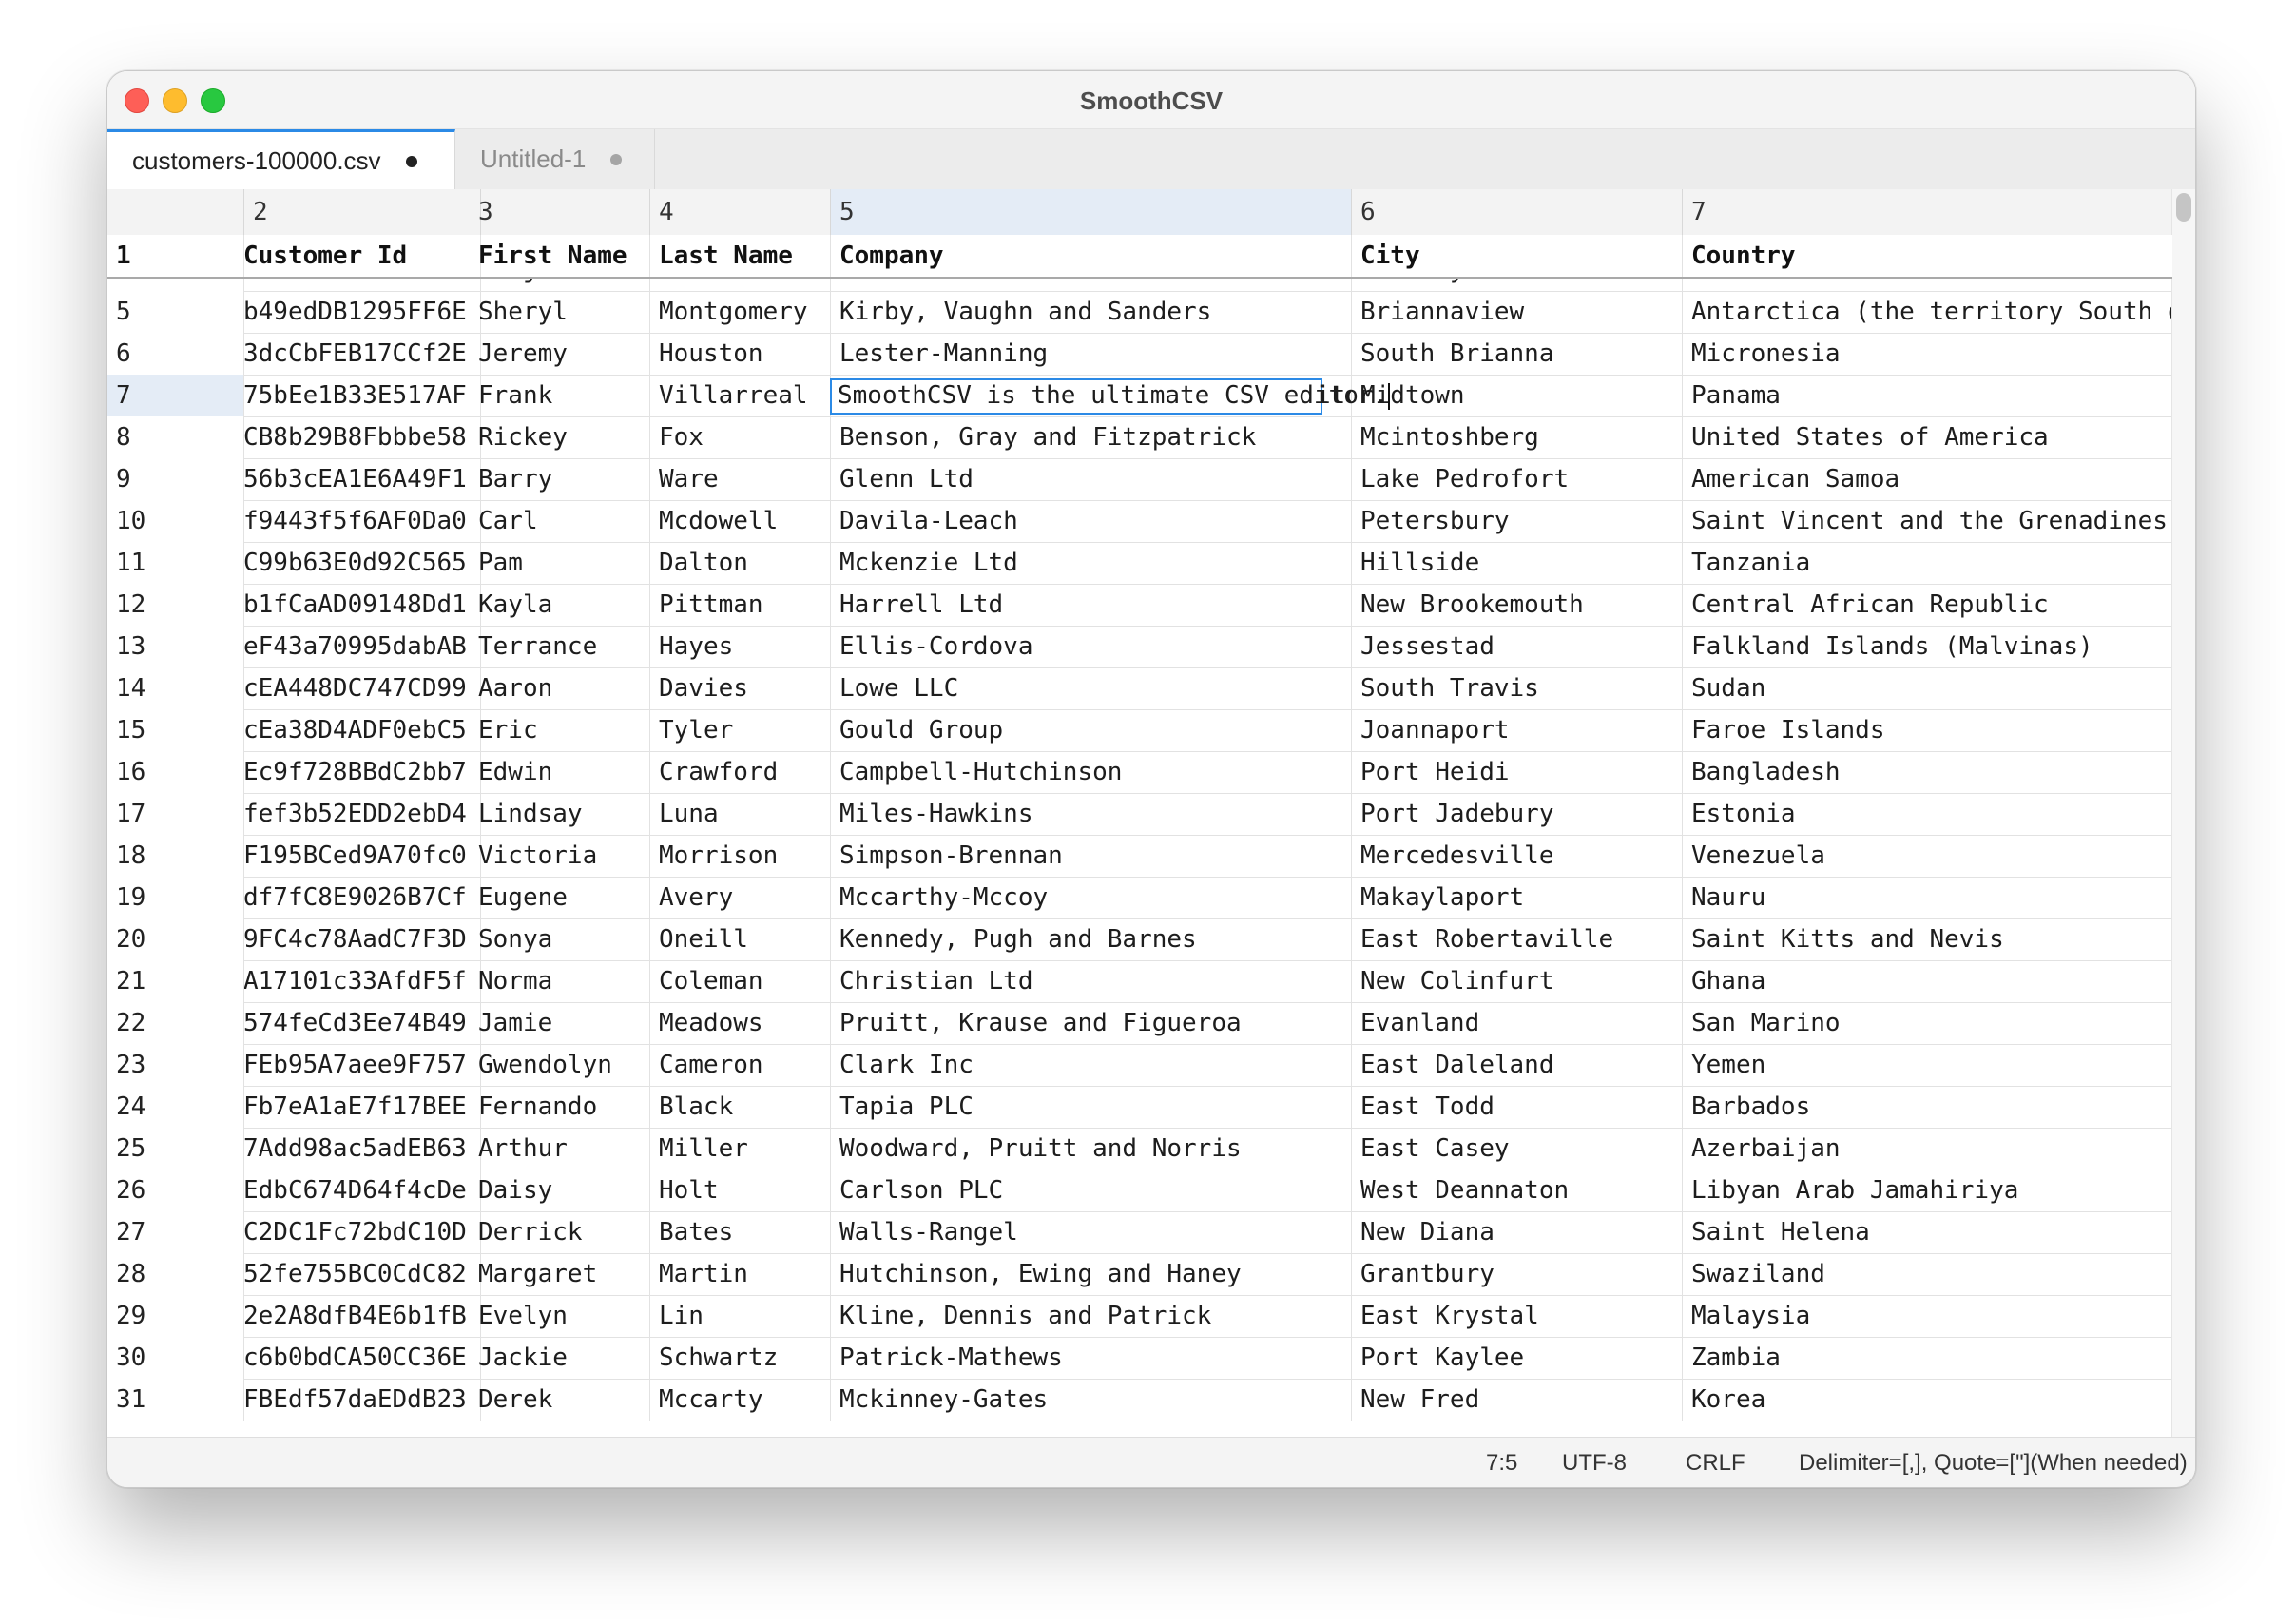  I want to click on table-cell: Eugene, so click(560, 897).